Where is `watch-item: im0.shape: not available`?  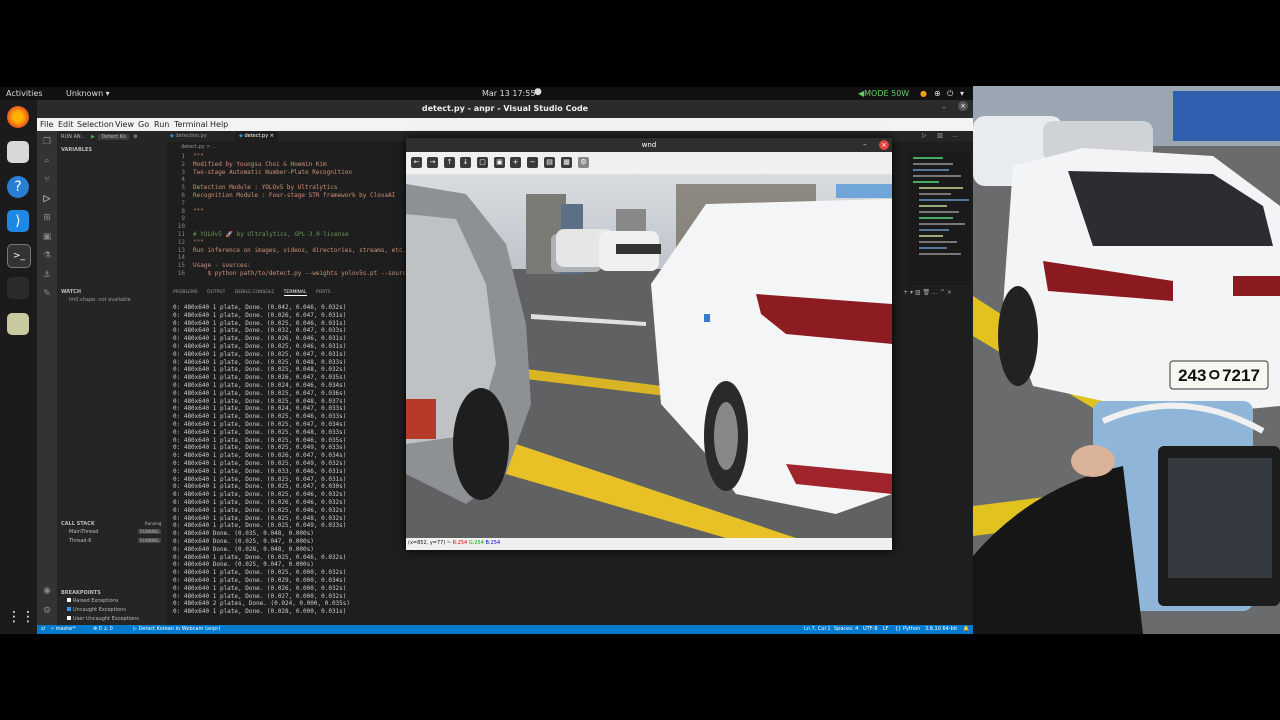 watch-item: im0.shape: not available is located at coordinates (100, 300).